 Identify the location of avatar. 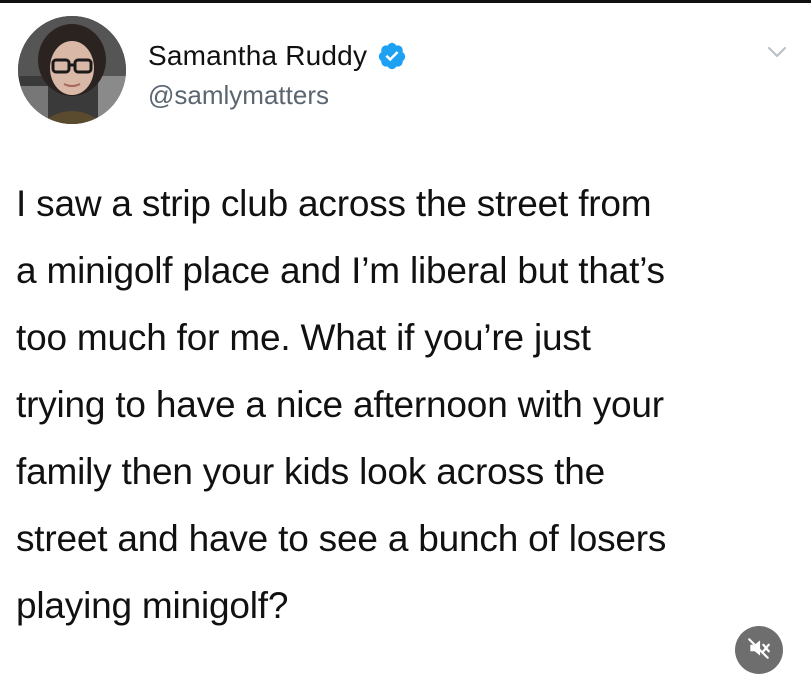
(72, 70).